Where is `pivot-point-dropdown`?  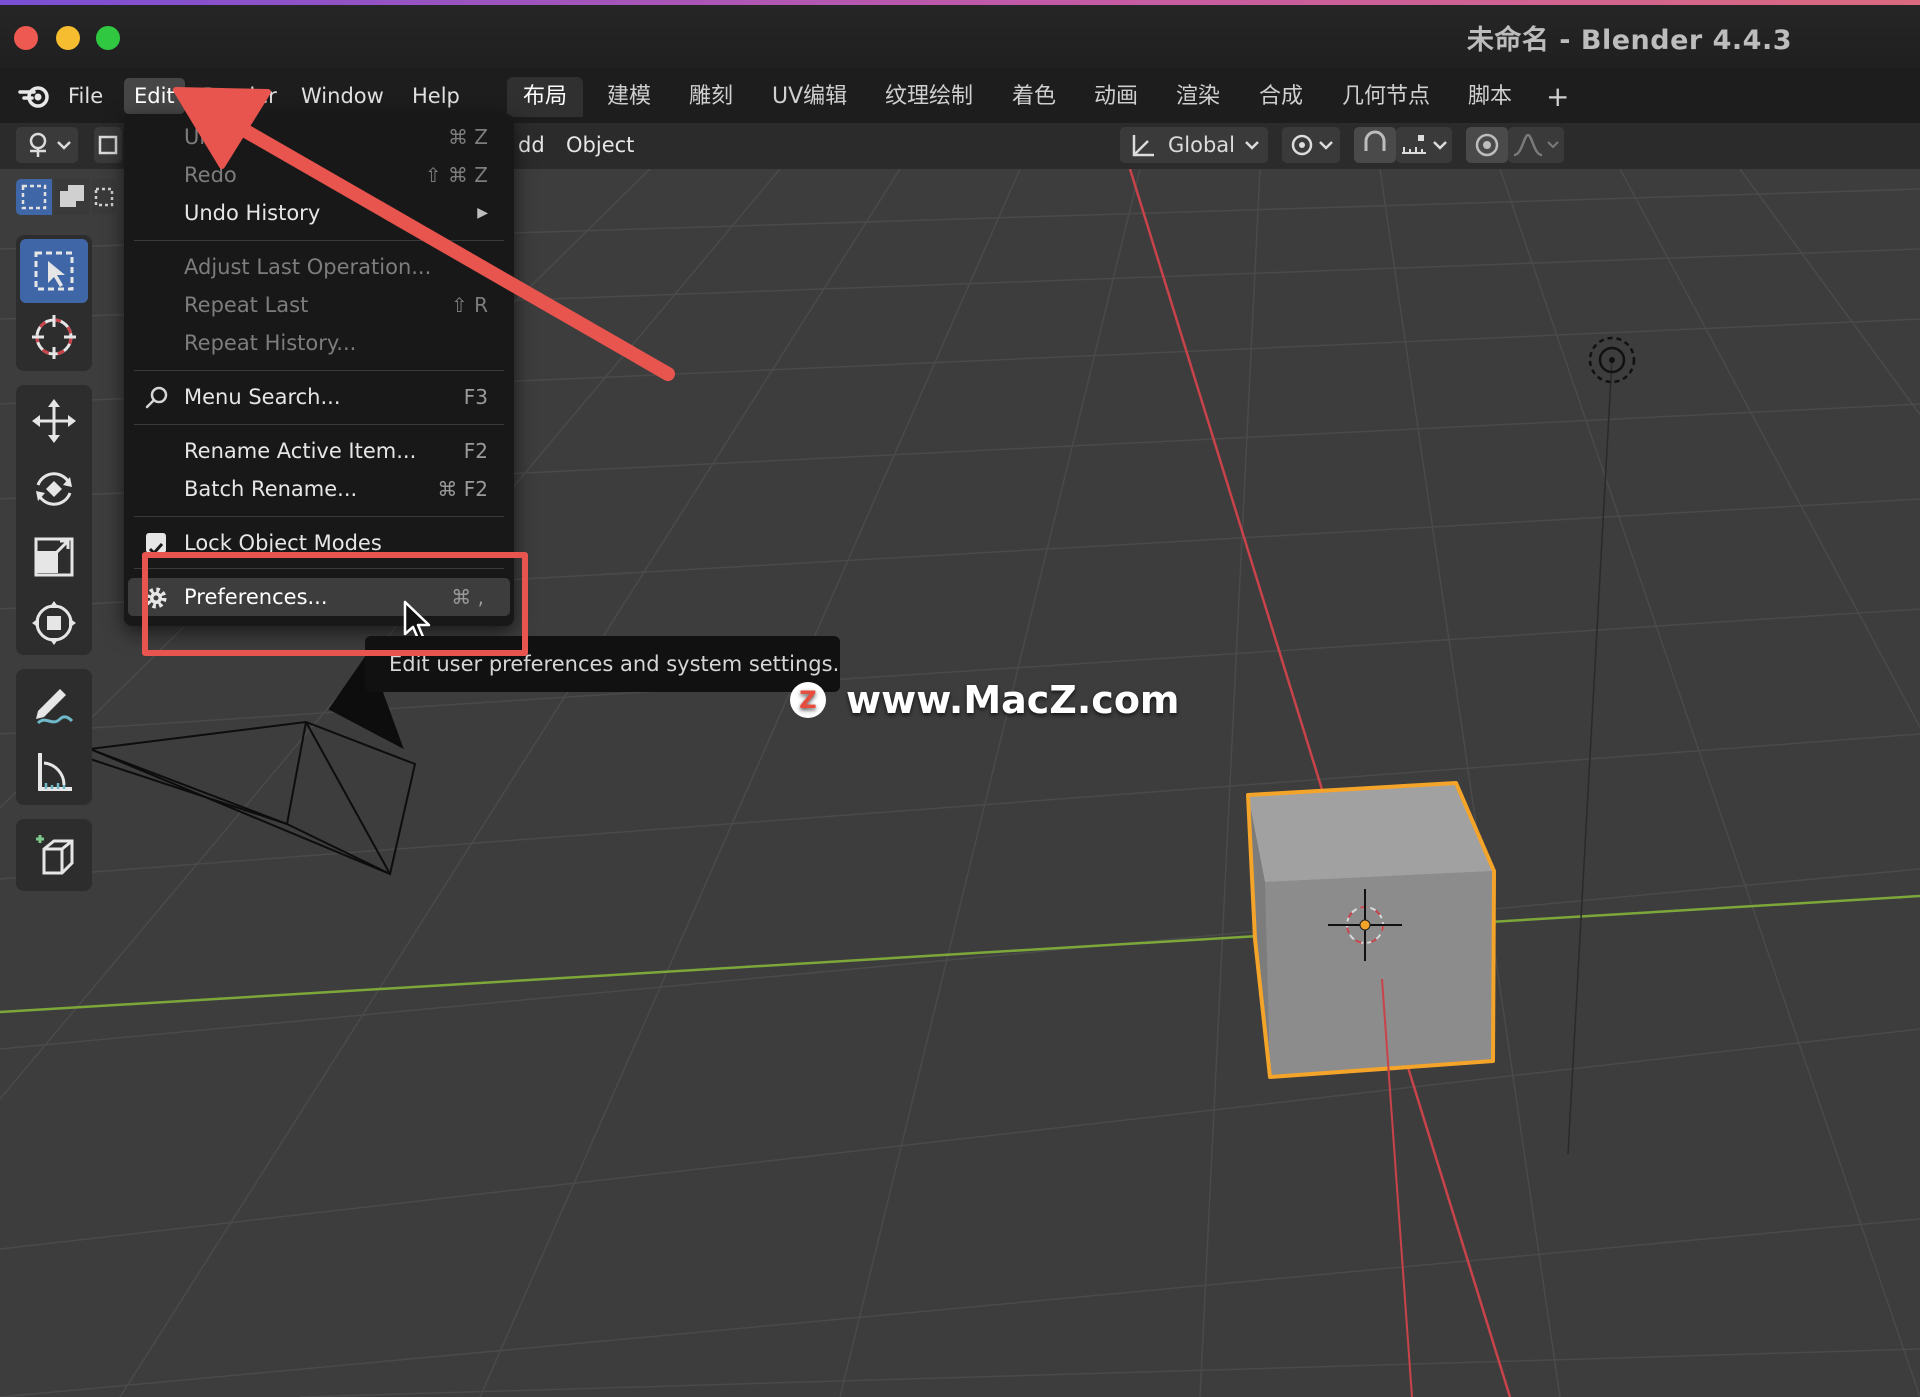 pivot-point-dropdown is located at coordinates (1311, 145).